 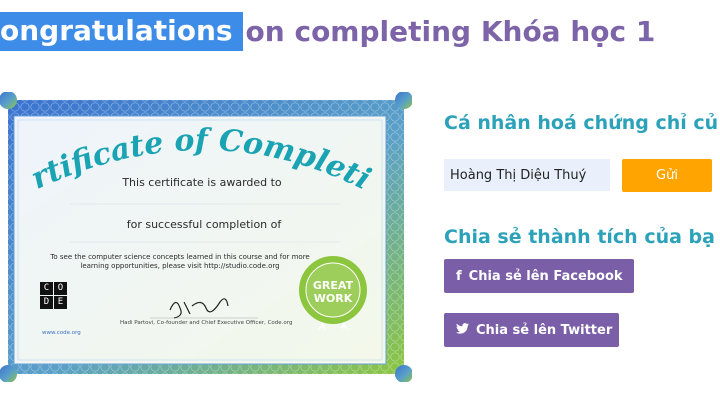 I want to click on share-facebook-label: Chia sẻ lên Facebook, so click(x=545, y=276).